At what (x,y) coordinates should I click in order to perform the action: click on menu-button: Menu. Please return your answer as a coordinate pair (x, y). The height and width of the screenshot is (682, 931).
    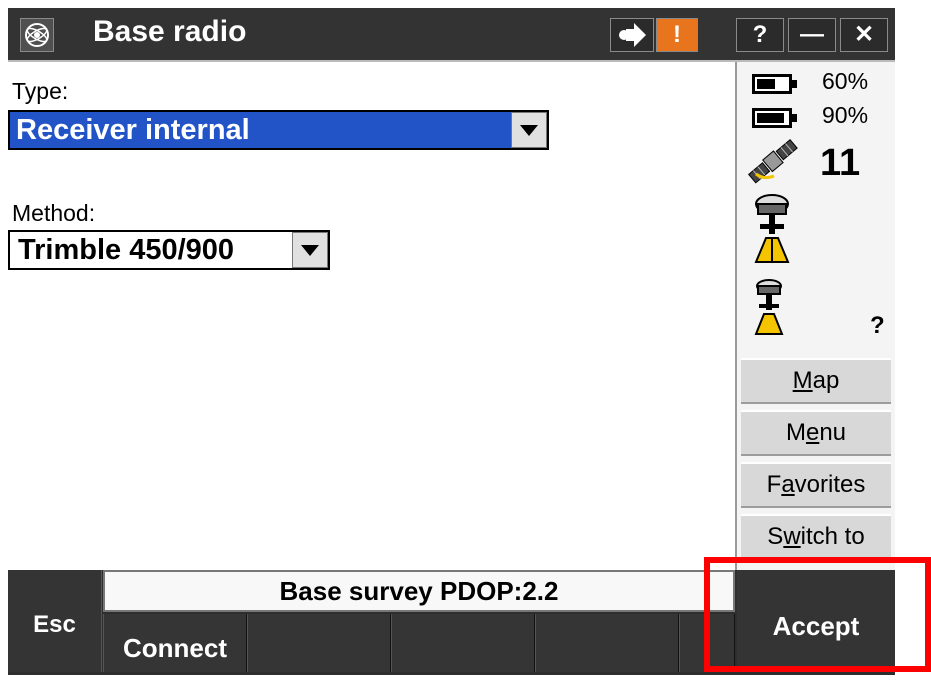
    Looking at the image, I should click on (816, 433).